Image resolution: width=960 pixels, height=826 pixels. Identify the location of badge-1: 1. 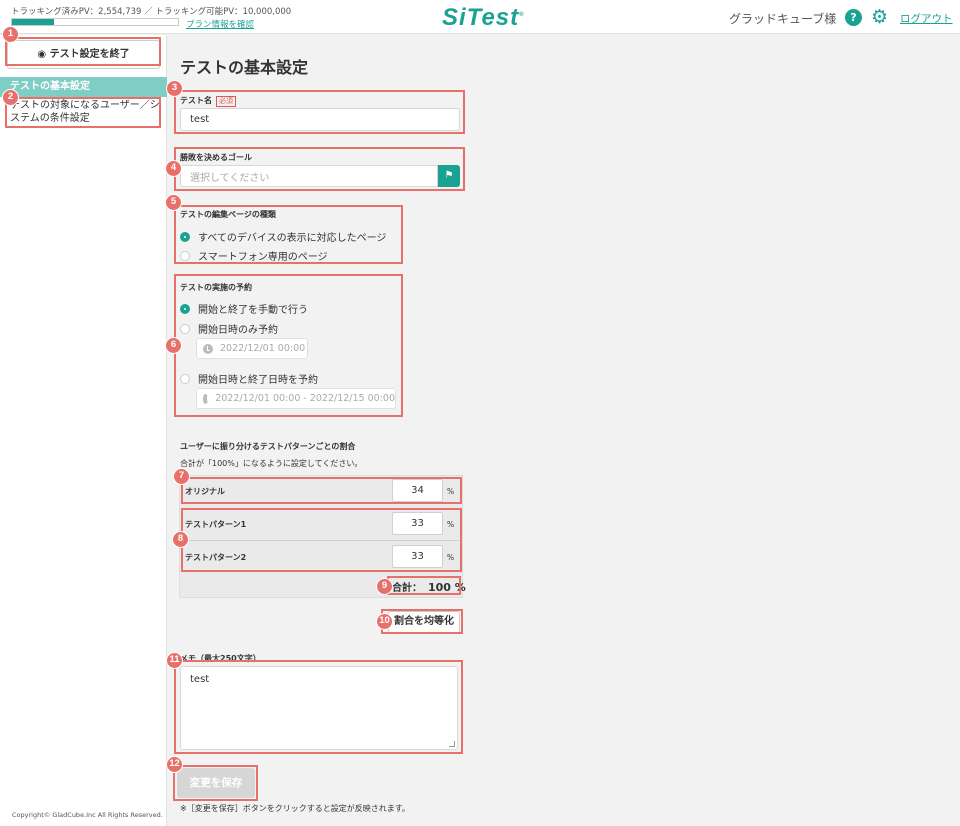
(10, 34).